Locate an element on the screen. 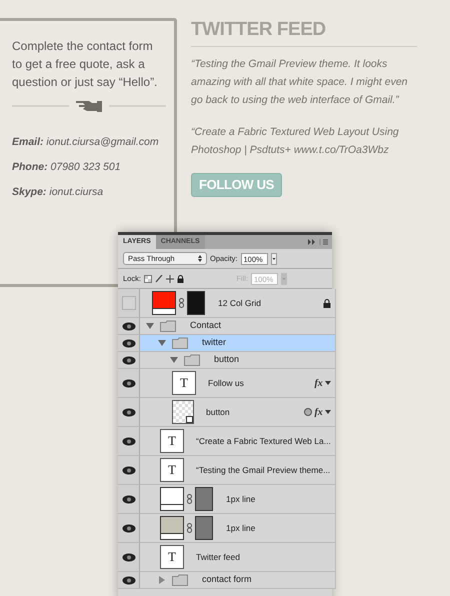 Image resolution: width=450 pixels, height=596 pixels. layer-row: contact form is located at coordinates (237, 580).